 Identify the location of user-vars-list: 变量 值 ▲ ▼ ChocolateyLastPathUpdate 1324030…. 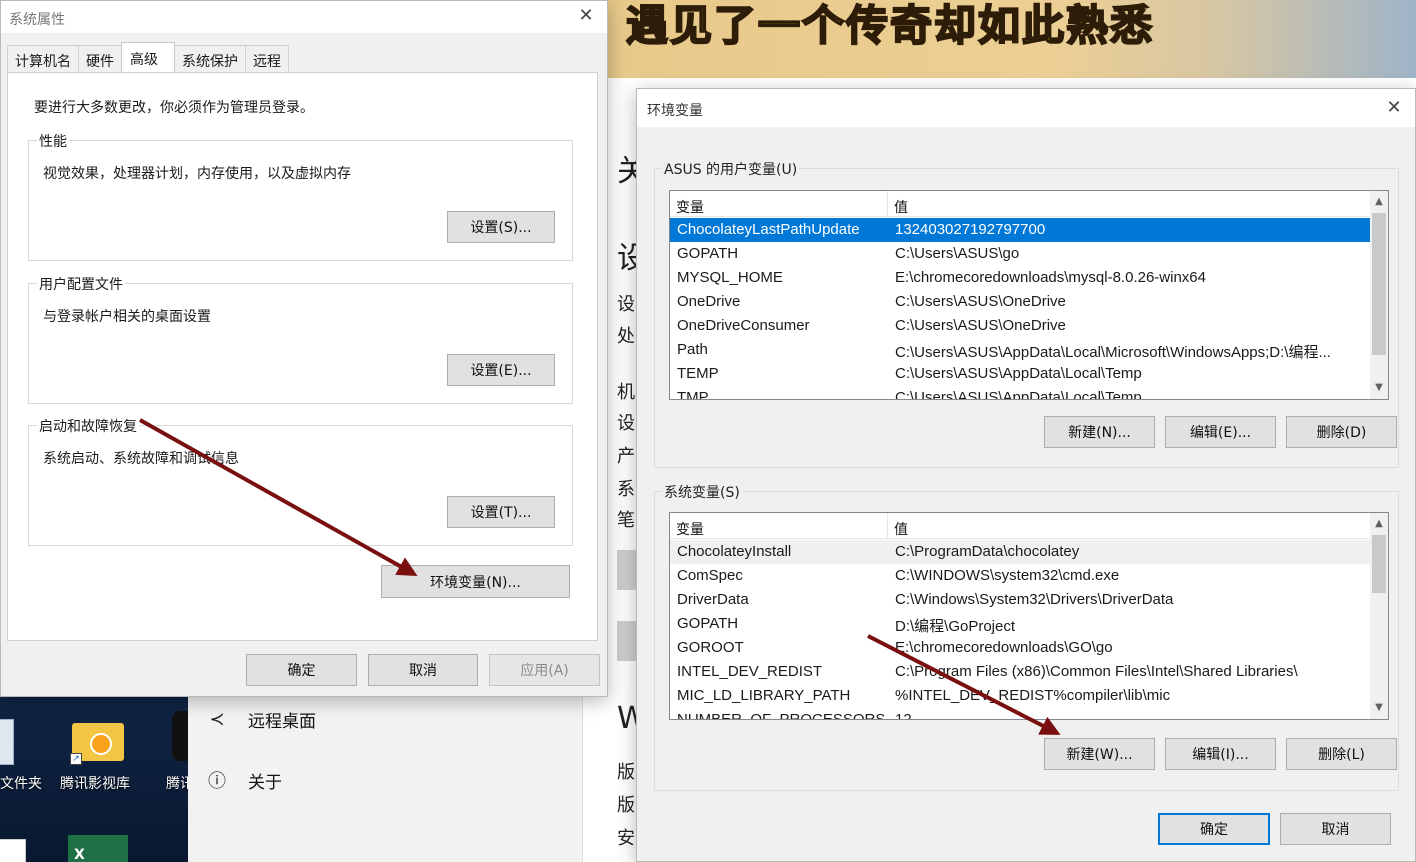
(1029, 295).